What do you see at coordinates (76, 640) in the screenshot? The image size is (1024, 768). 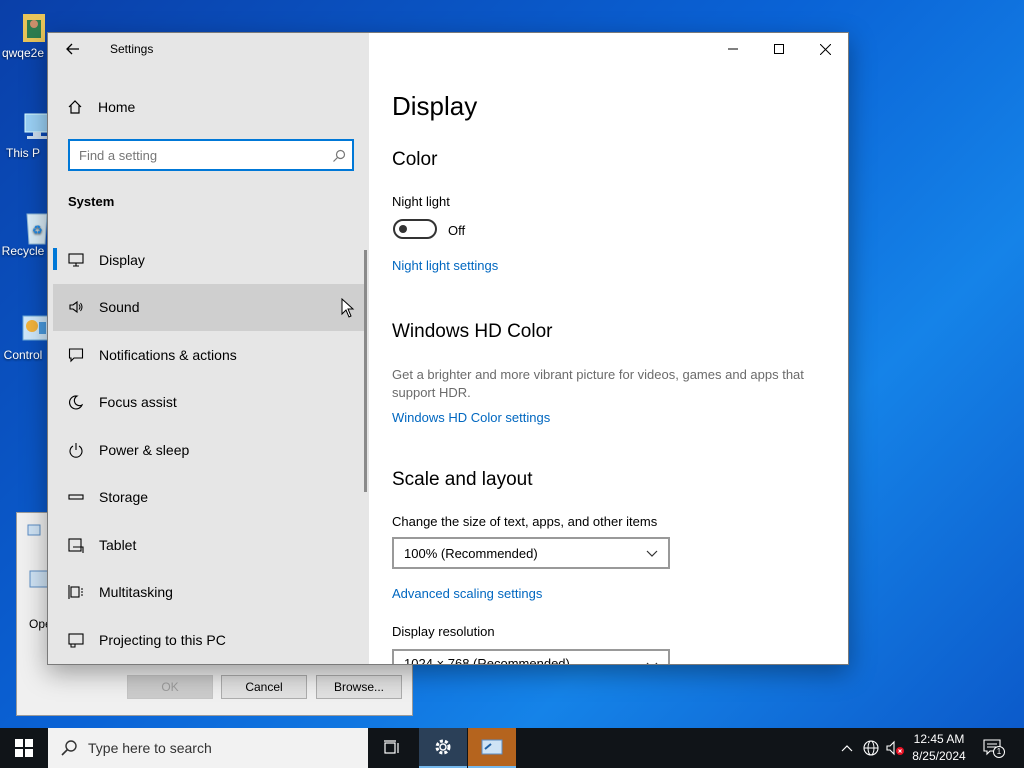 I see `projecting-icon` at bounding box center [76, 640].